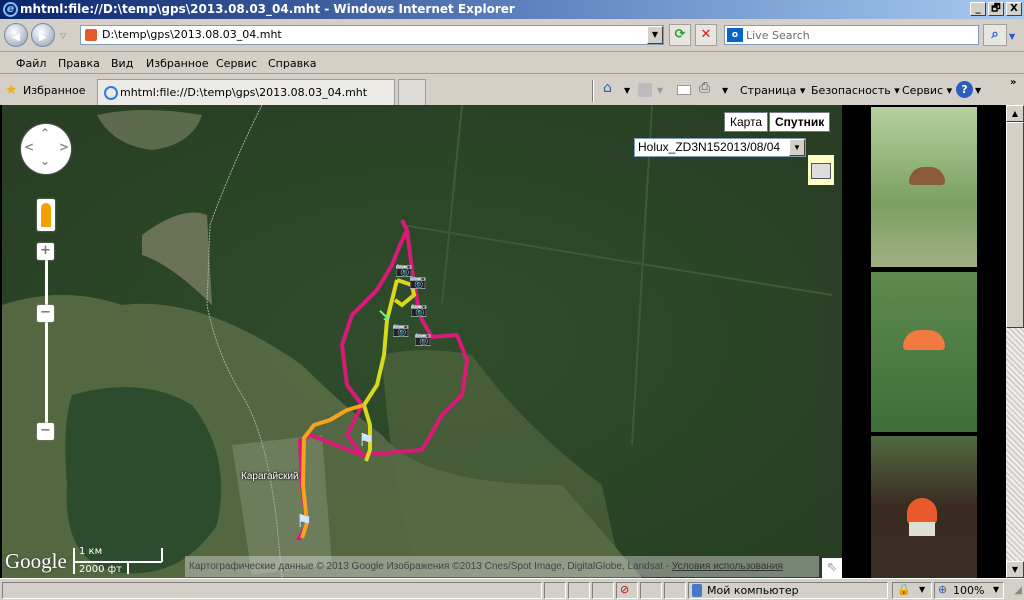 Image resolution: width=1024 pixels, height=600 pixels. Describe the element at coordinates (16, 37) in the screenshot. I see `back-arrow-icon: ◀` at that location.